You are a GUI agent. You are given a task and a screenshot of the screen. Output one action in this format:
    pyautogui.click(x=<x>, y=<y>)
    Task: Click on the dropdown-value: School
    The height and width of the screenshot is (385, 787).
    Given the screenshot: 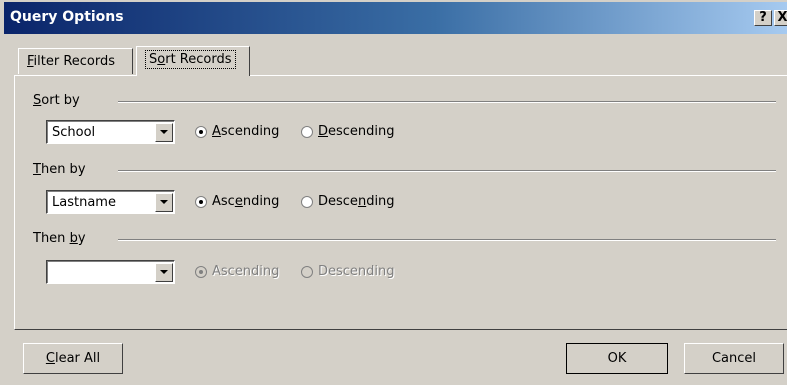 What is the action you would take?
    pyautogui.click(x=74, y=132)
    